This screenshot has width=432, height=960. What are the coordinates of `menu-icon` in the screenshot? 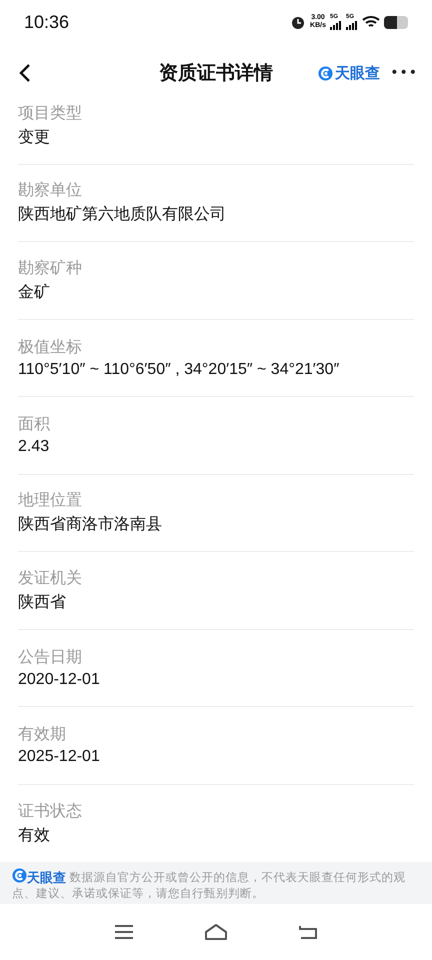 It's located at (124, 932).